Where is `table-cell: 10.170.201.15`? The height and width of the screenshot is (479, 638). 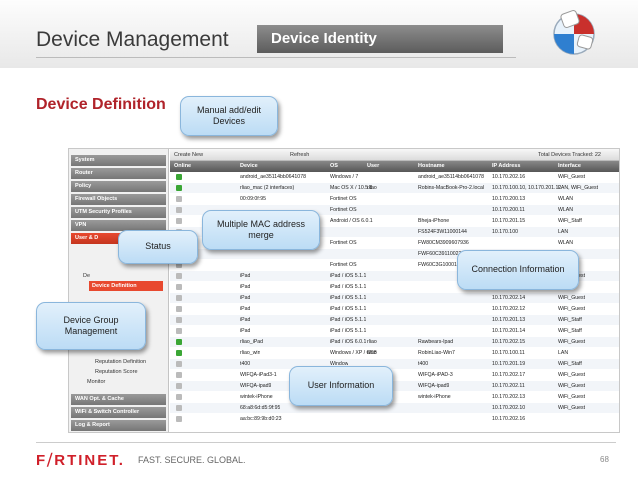
table-cell: 10.170.201.15 is located at coordinates (509, 221).